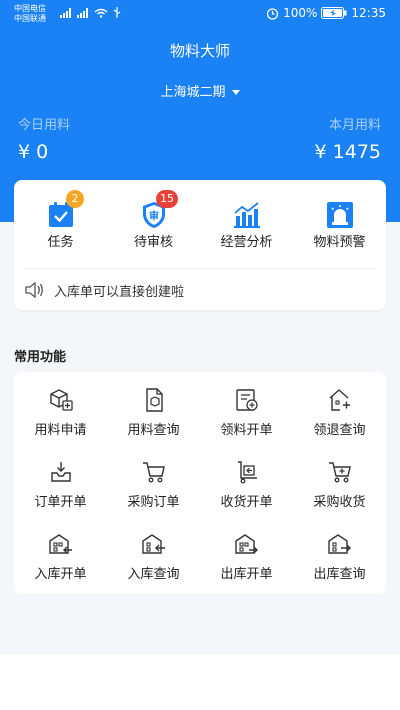  What do you see at coordinates (61, 400) in the screenshot?
I see `box-request-icon` at bounding box center [61, 400].